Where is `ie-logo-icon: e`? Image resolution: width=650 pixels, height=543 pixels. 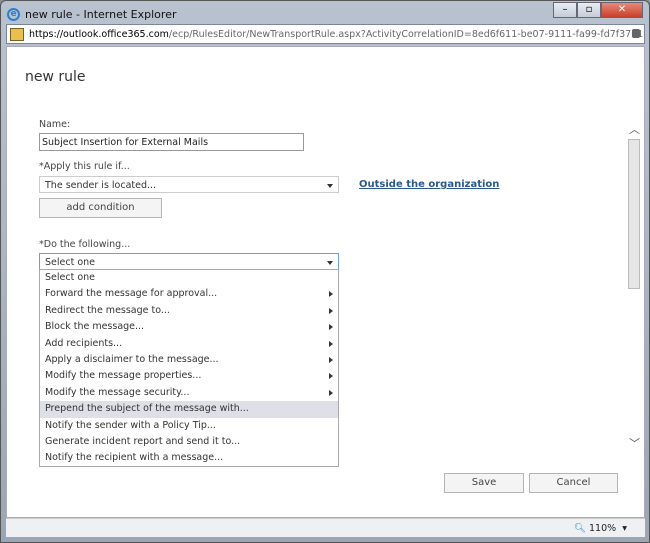 ie-logo-icon: e is located at coordinates (13, 14).